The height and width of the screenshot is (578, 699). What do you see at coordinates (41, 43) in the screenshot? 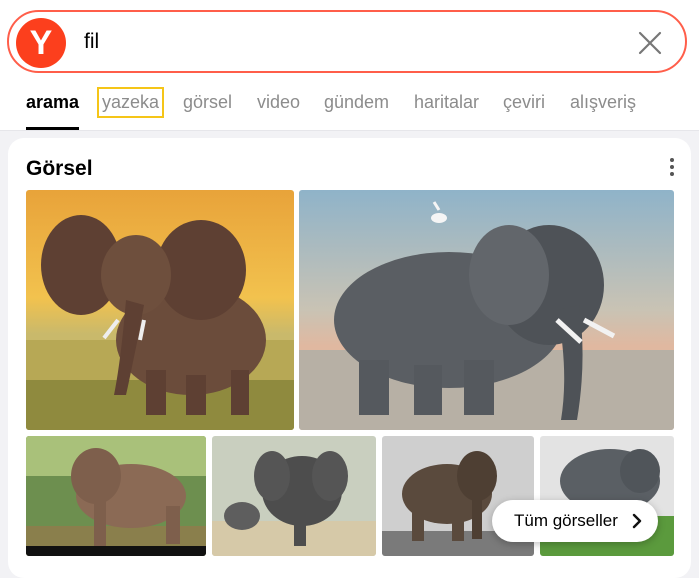
I see `yandex-logo: Y` at bounding box center [41, 43].